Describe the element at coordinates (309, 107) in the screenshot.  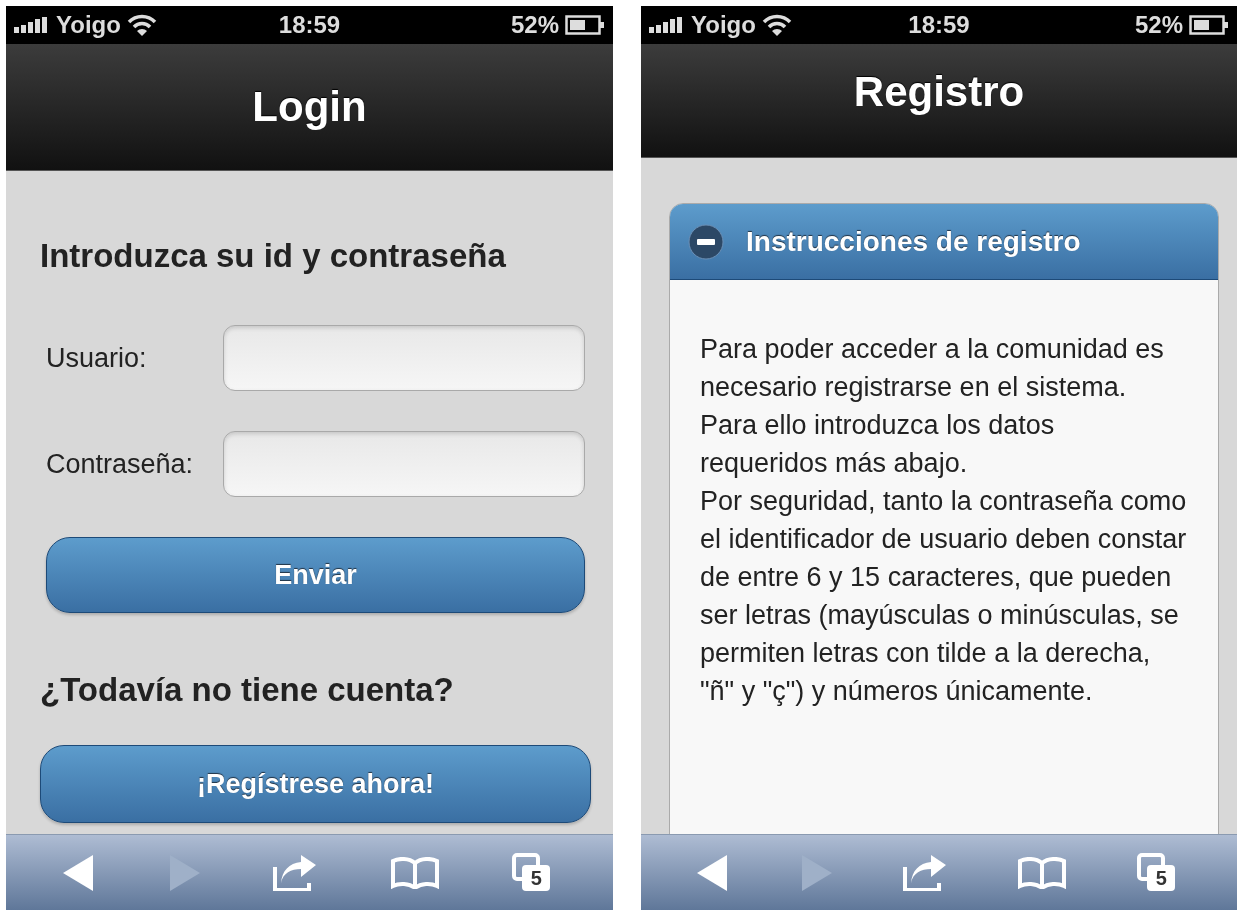
I see `page-title: Login` at that location.